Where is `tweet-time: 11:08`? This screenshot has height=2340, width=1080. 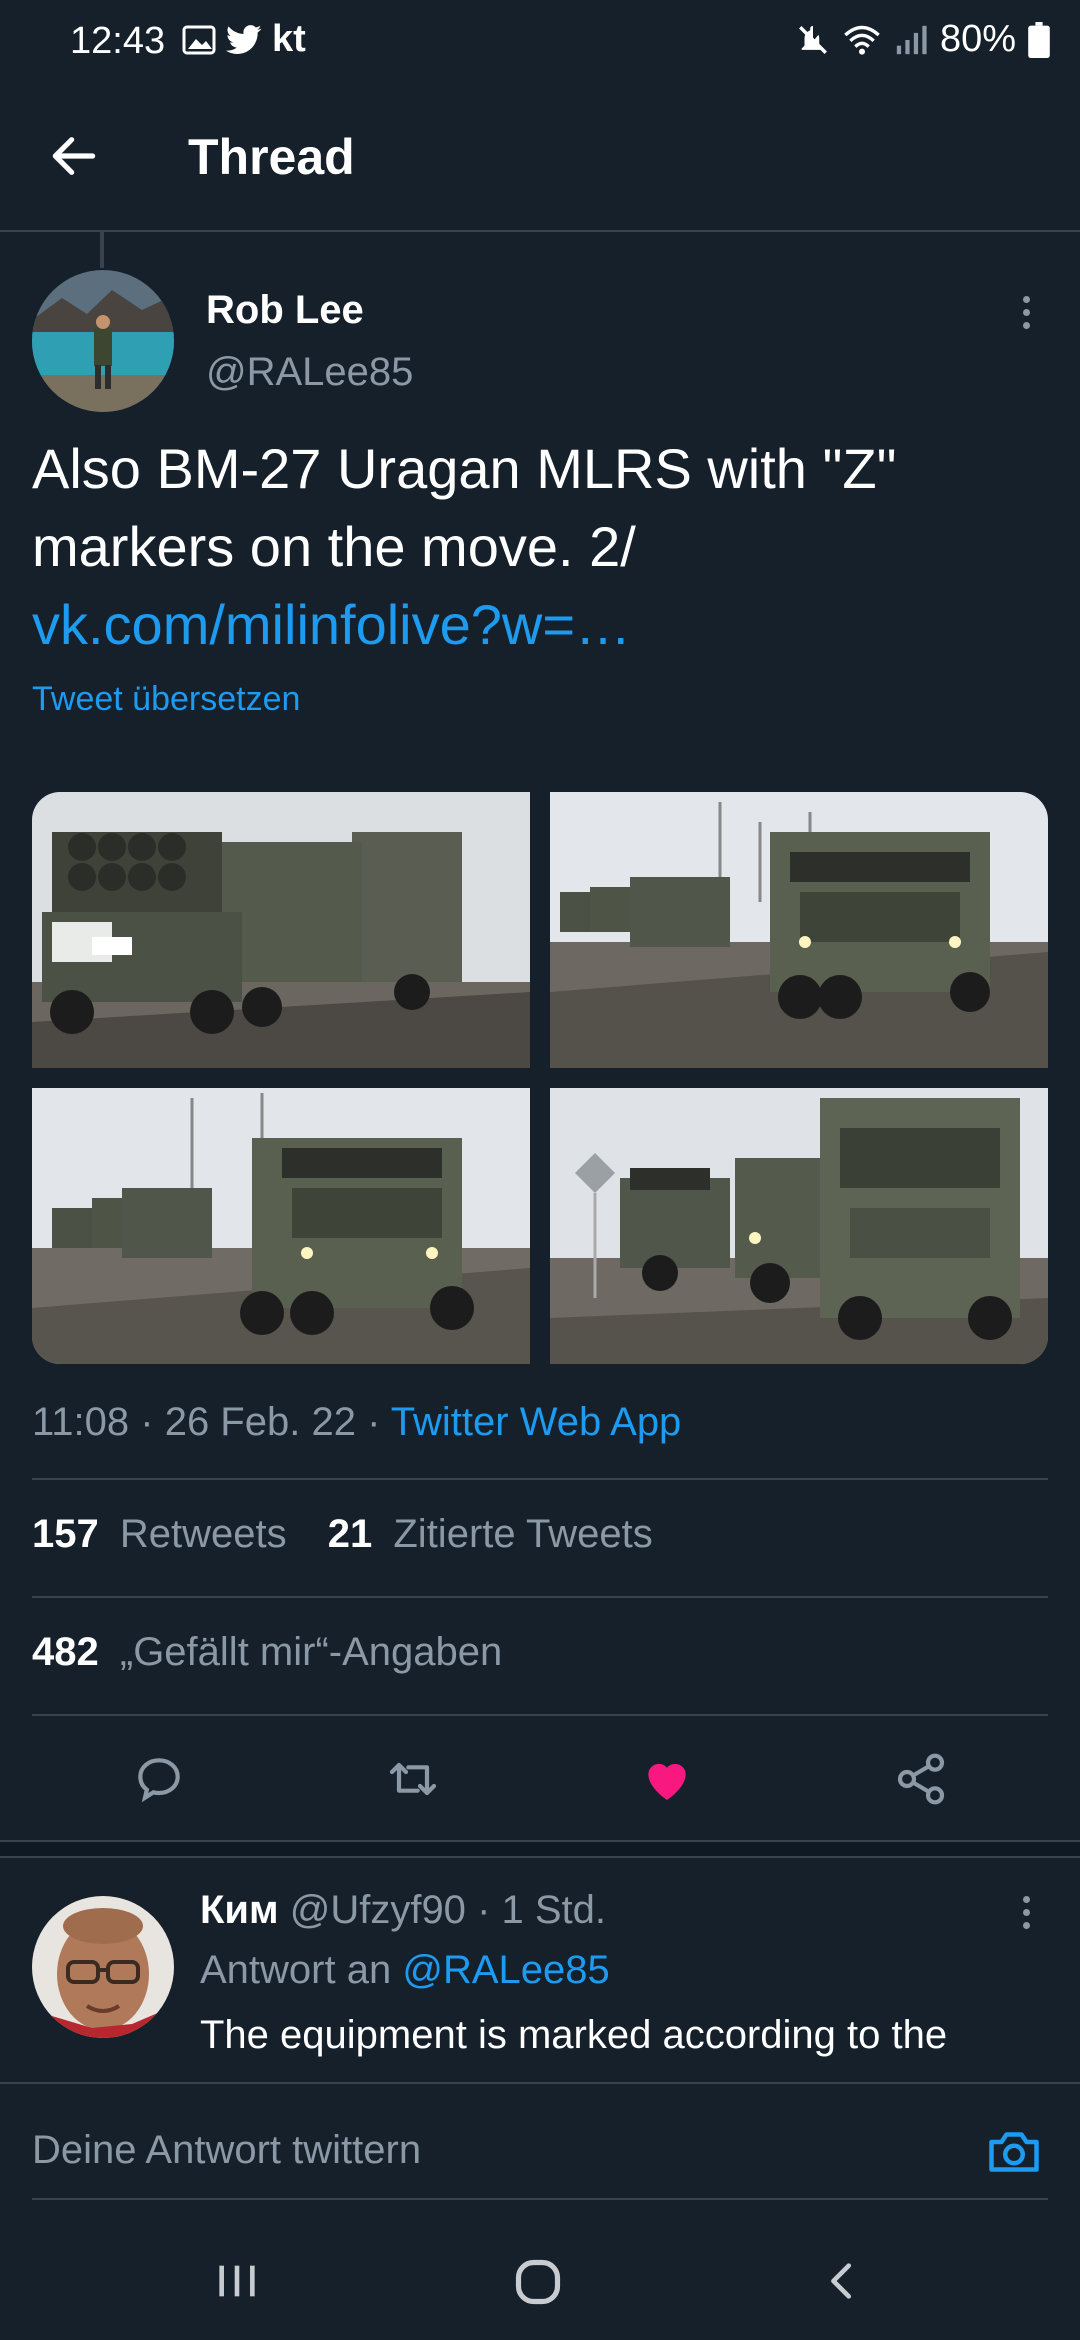
tweet-time: 11:08 is located at coordinates (81, 1422).